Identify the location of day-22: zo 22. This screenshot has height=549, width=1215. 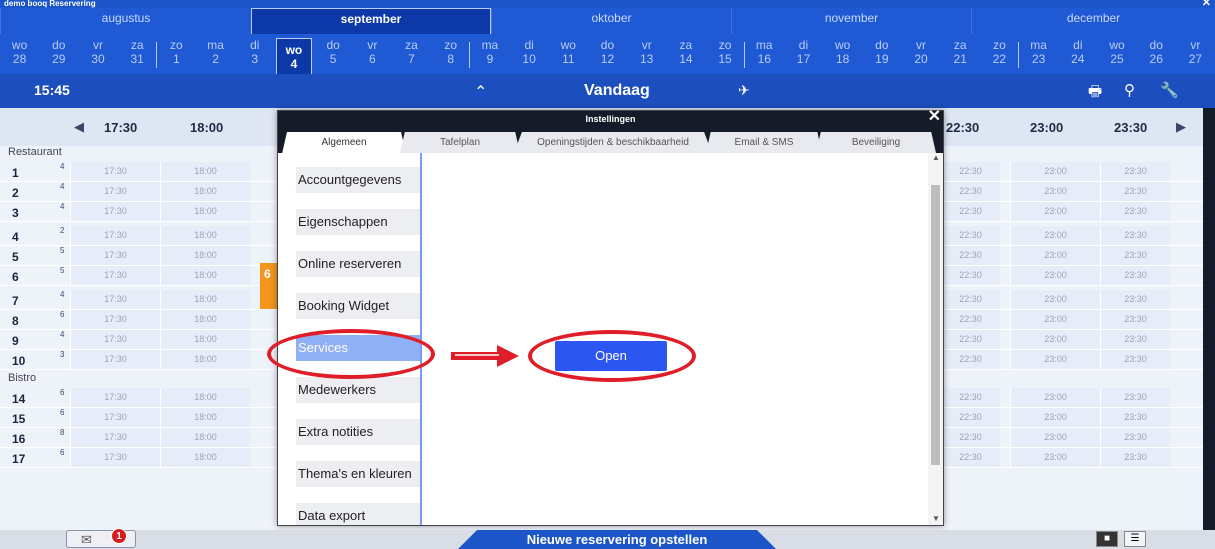
(999, 54).